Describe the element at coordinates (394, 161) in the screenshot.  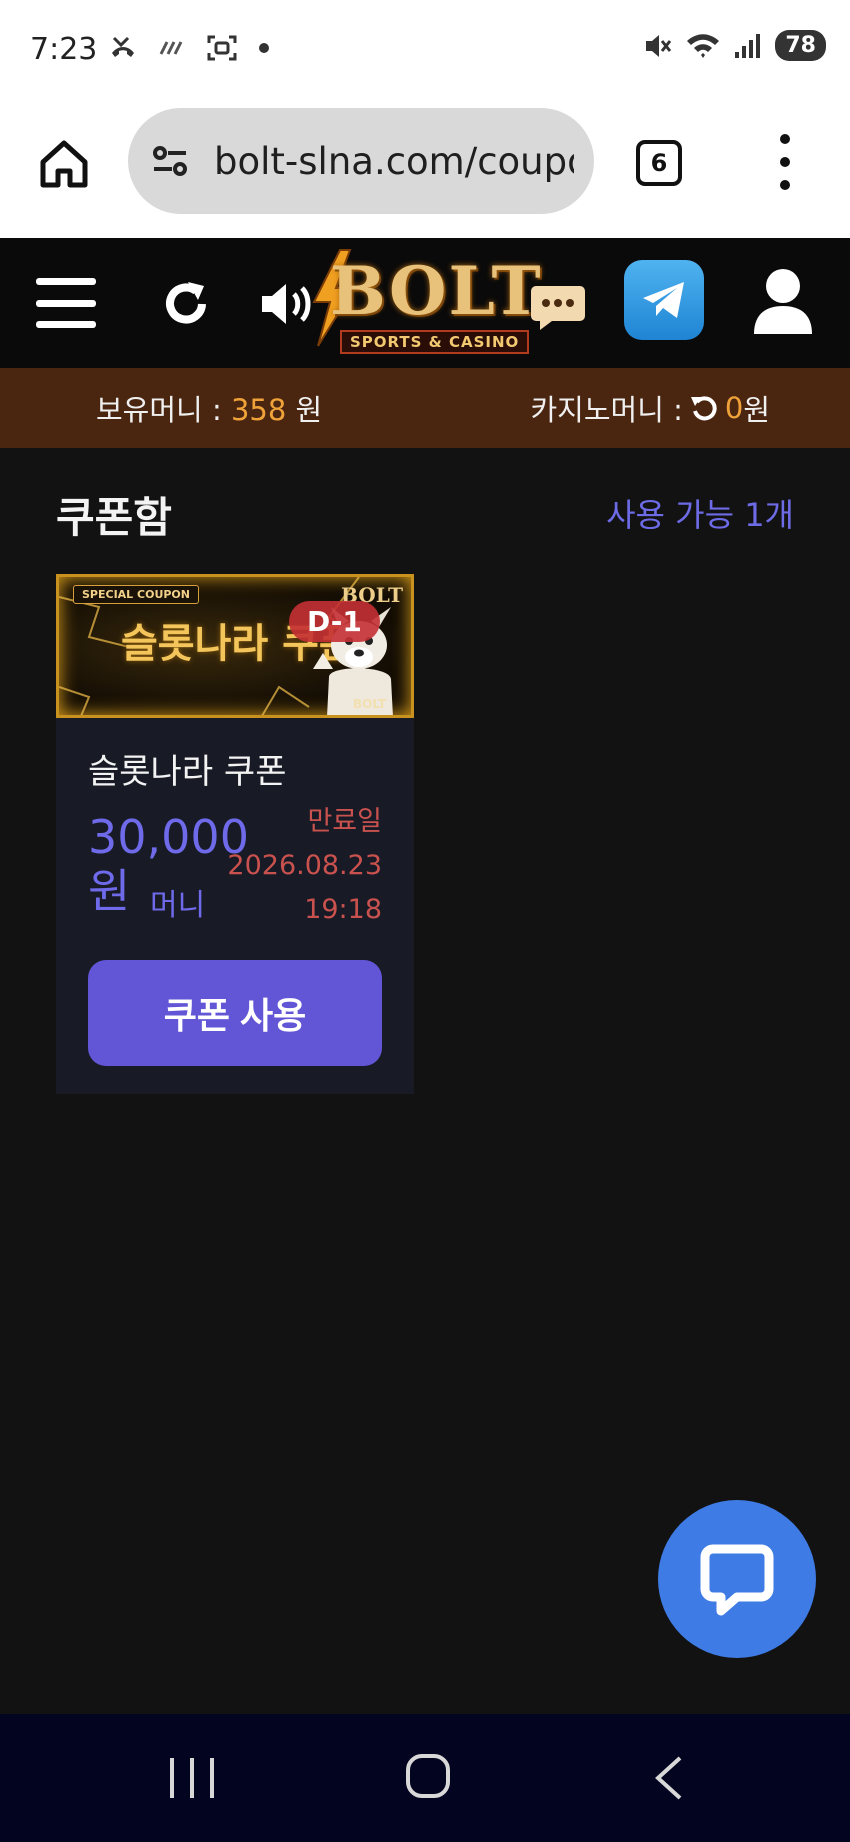
I see `url-text: bolt-slna.com/coupon` at that location.